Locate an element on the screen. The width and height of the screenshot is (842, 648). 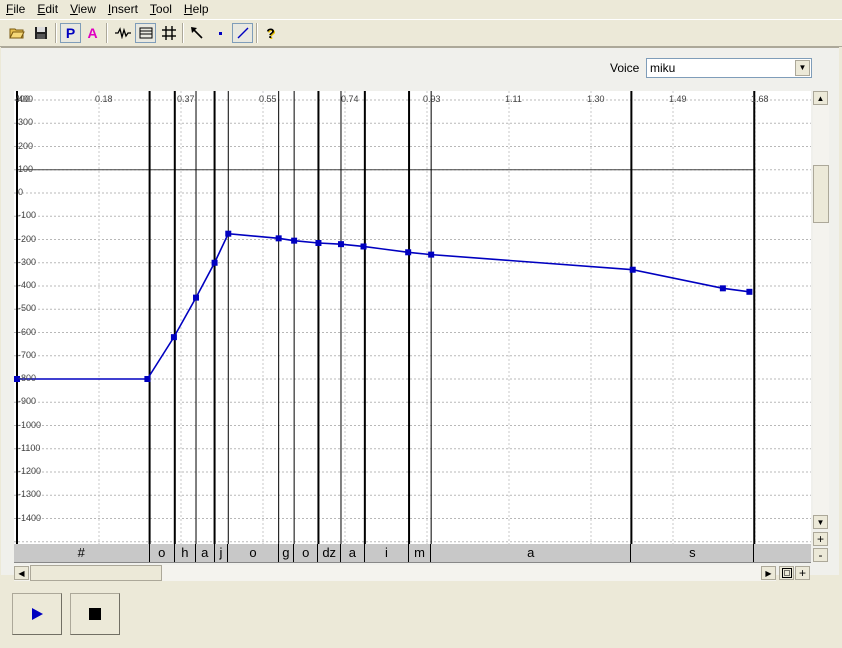
horizontal-scroll-thumb is located at coordinates (96, 573).